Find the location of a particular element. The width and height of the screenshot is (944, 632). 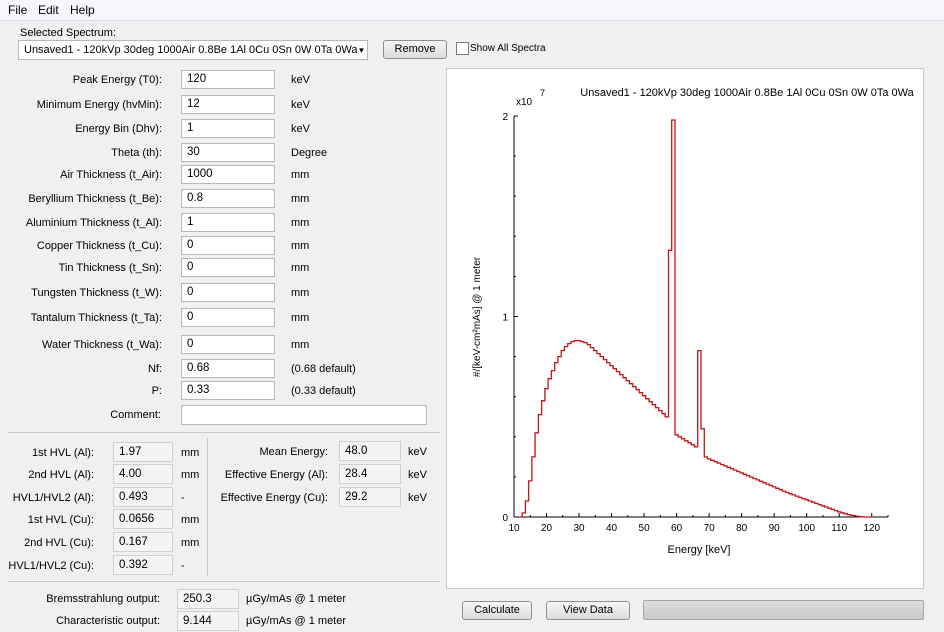

output-label: Bremsstrahlung output: is located at coordinates (103, 599).